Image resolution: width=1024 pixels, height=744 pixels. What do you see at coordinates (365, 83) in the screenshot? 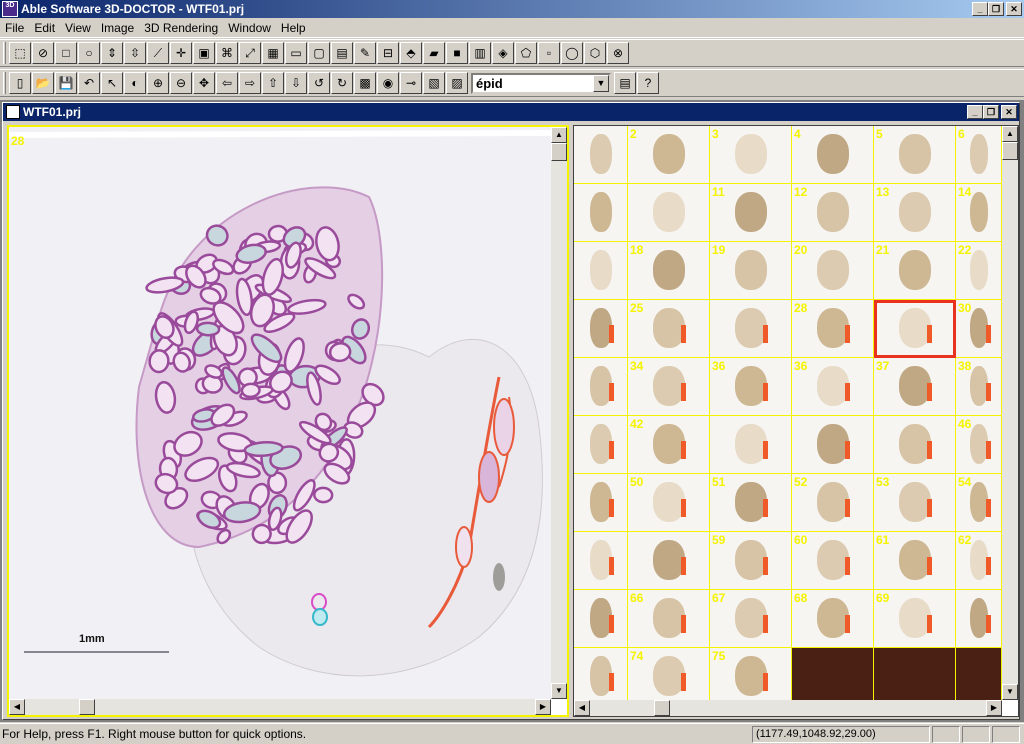
I see `render-icon: ▩` at bounding box center [365, 83].